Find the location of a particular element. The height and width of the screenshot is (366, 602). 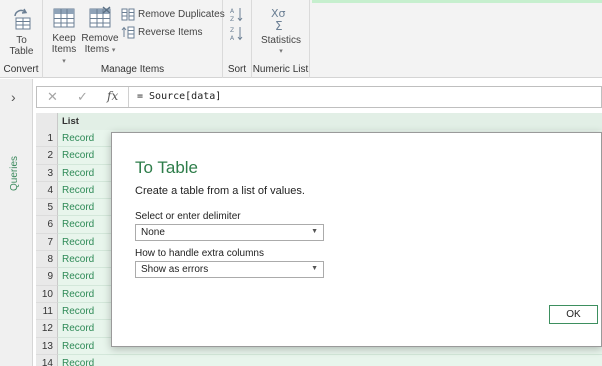

keep-items-icon is located at coordinates (64, 18).